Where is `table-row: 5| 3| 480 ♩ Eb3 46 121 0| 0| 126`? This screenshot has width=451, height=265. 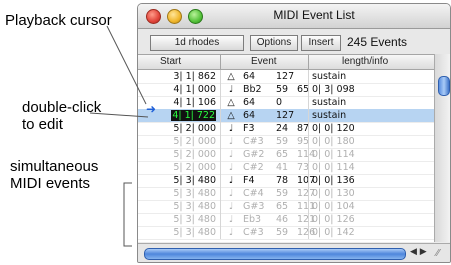 table-row: 5| 3| 480 ♩ Eb3 46 121 0| 0| 126 is located at coordinates (286, 220).